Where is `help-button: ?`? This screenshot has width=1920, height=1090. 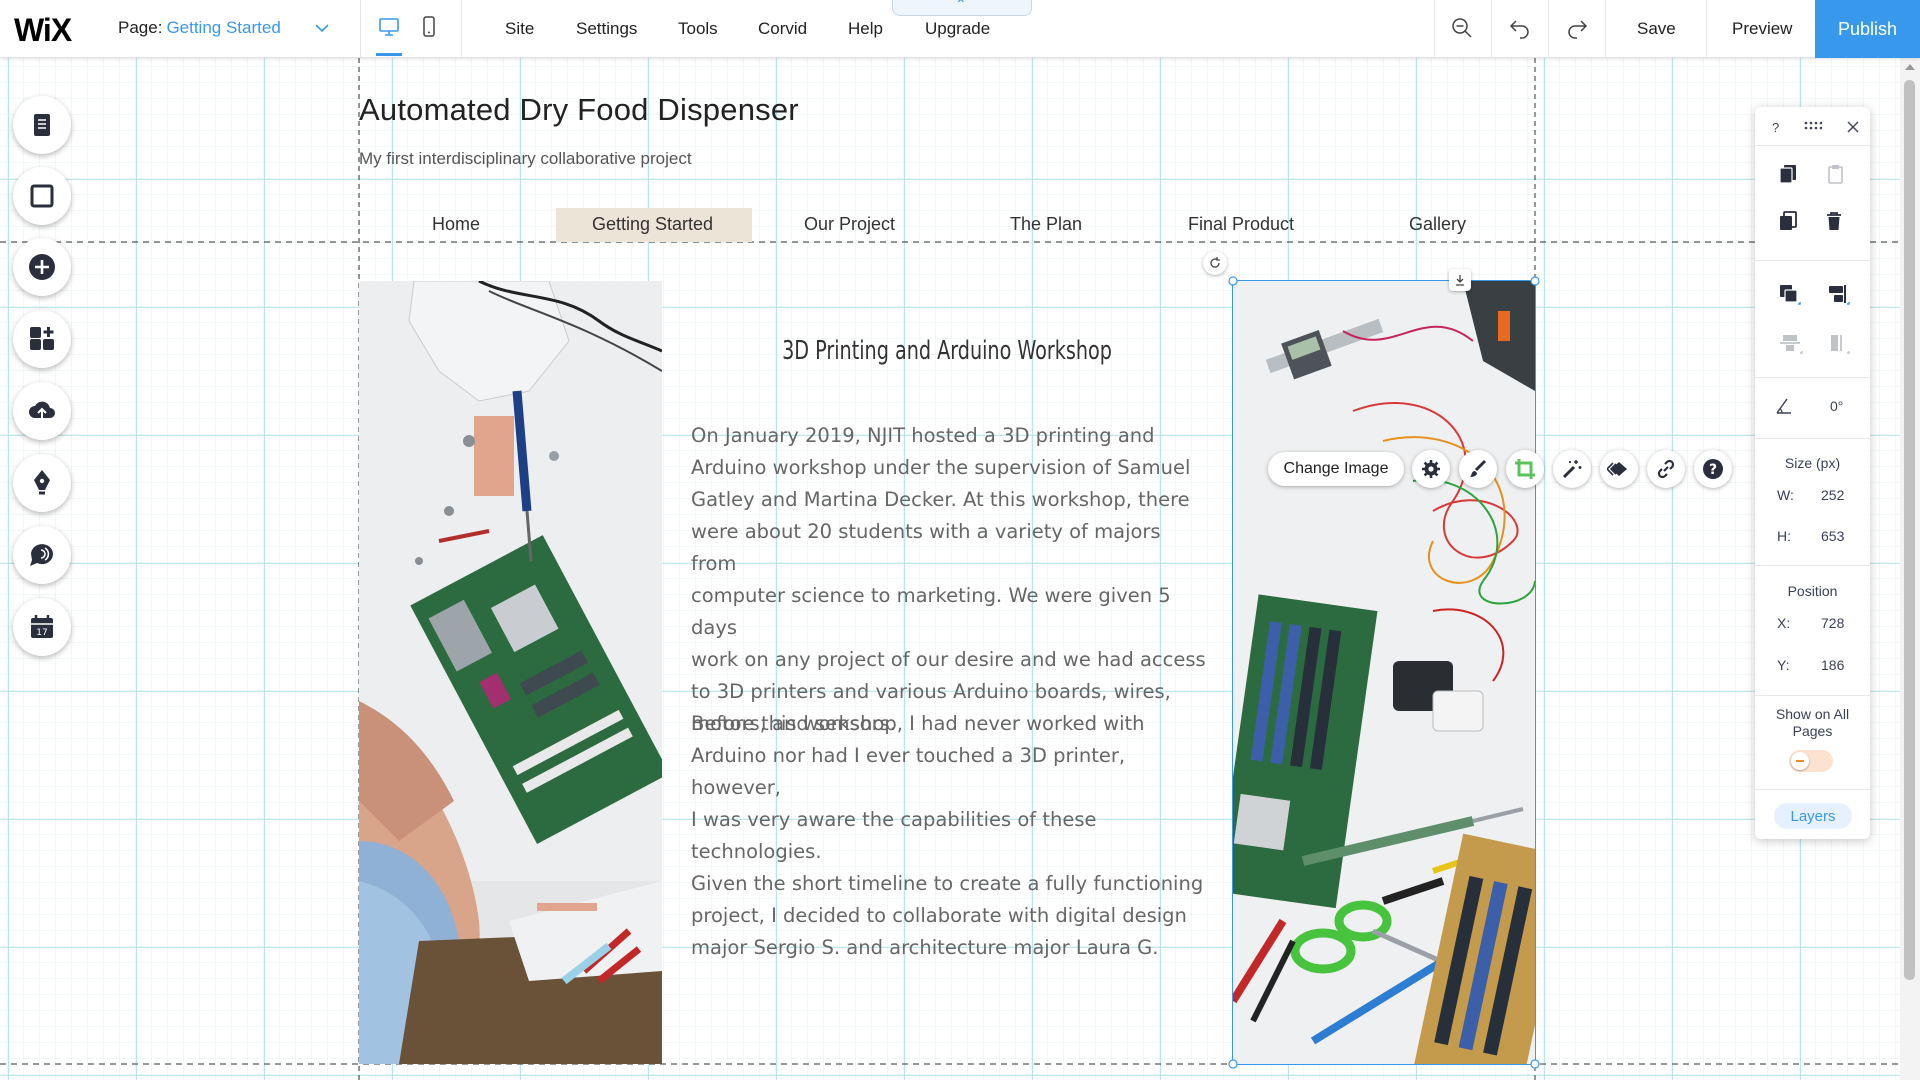
help-button: ? is located at coordinates (1713, 469).